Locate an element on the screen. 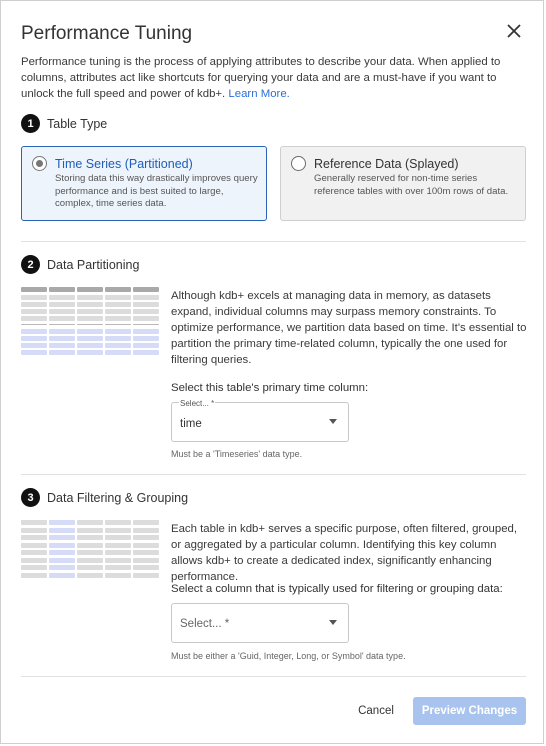  step-number-badge: 1 is located at coordinates (30, 123).